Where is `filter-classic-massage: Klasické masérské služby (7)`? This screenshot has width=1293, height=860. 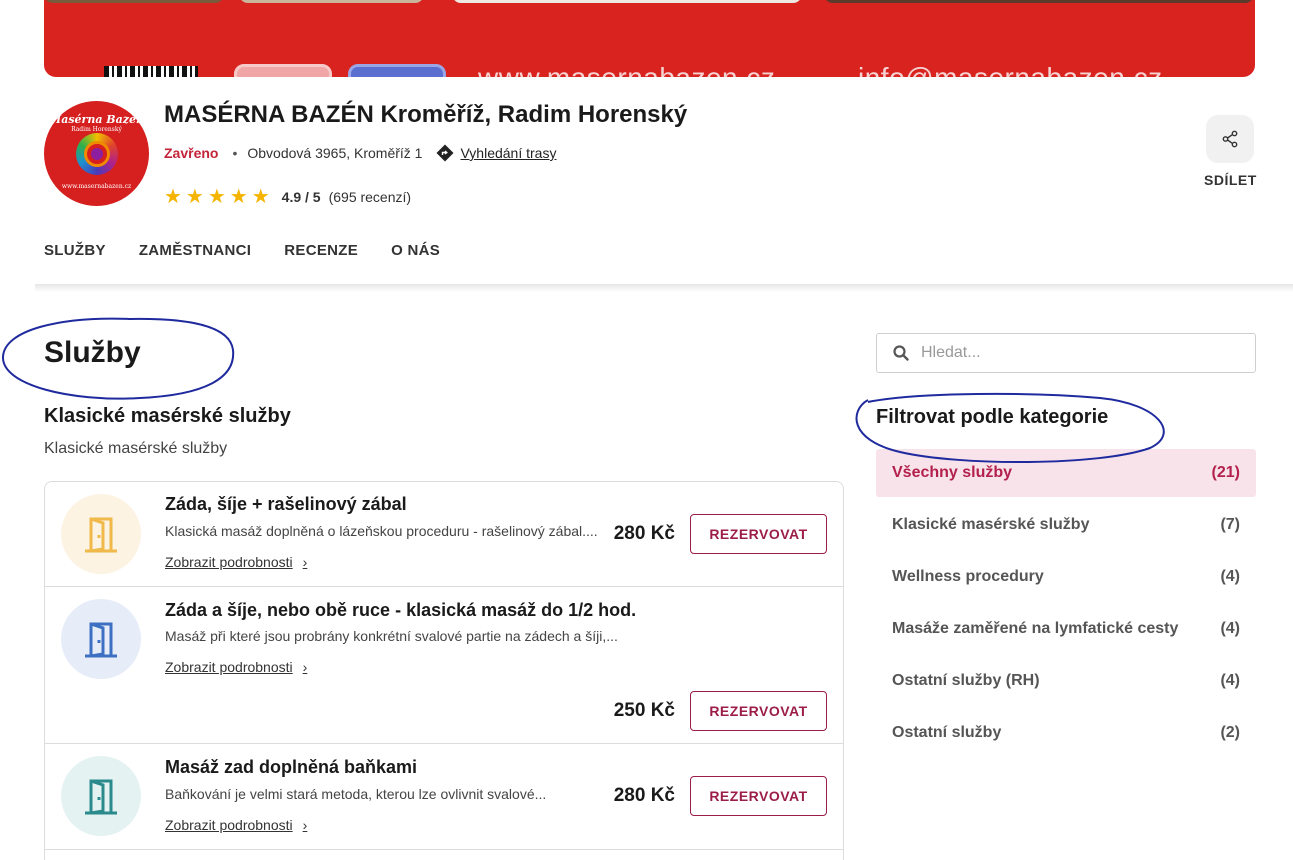 filter-classic-massage: Klasické masérské služby (7) is located at coordinates (1066, 525).